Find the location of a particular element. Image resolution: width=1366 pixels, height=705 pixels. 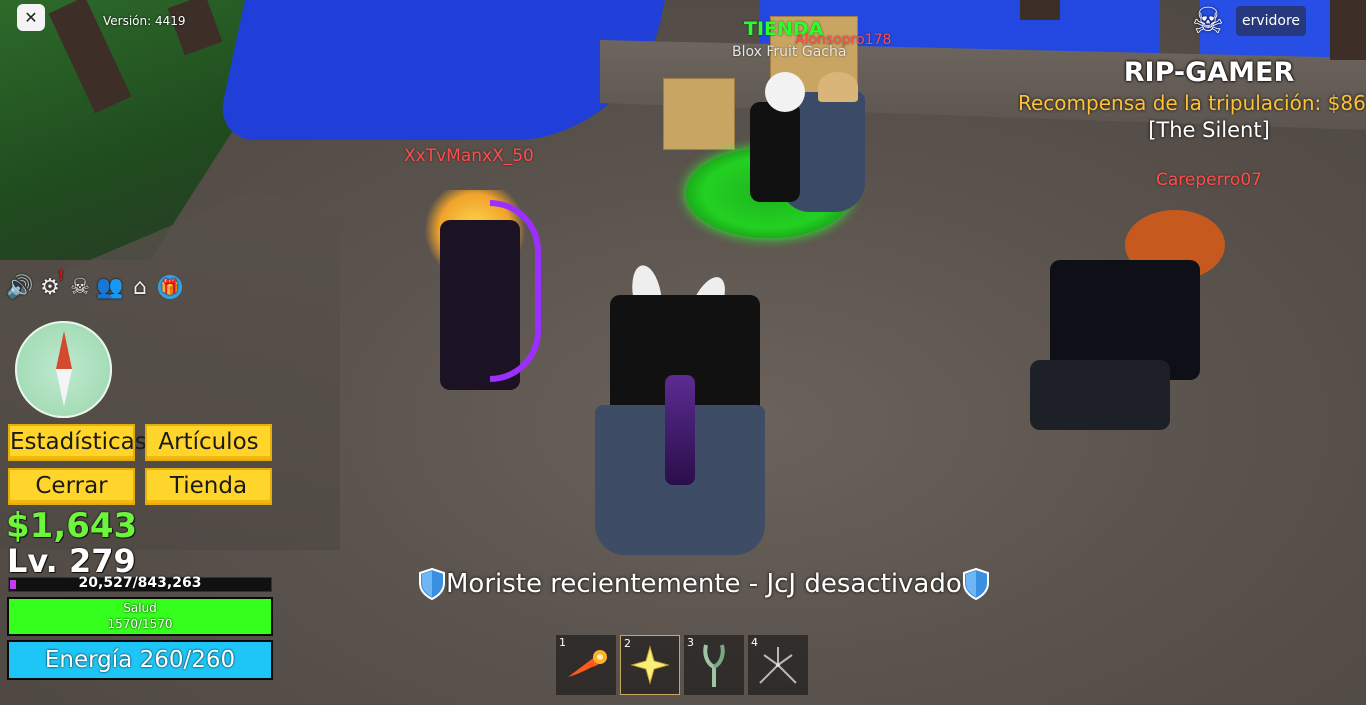

energy-text: Energía 260/260 is located at coordinates (140, 660).